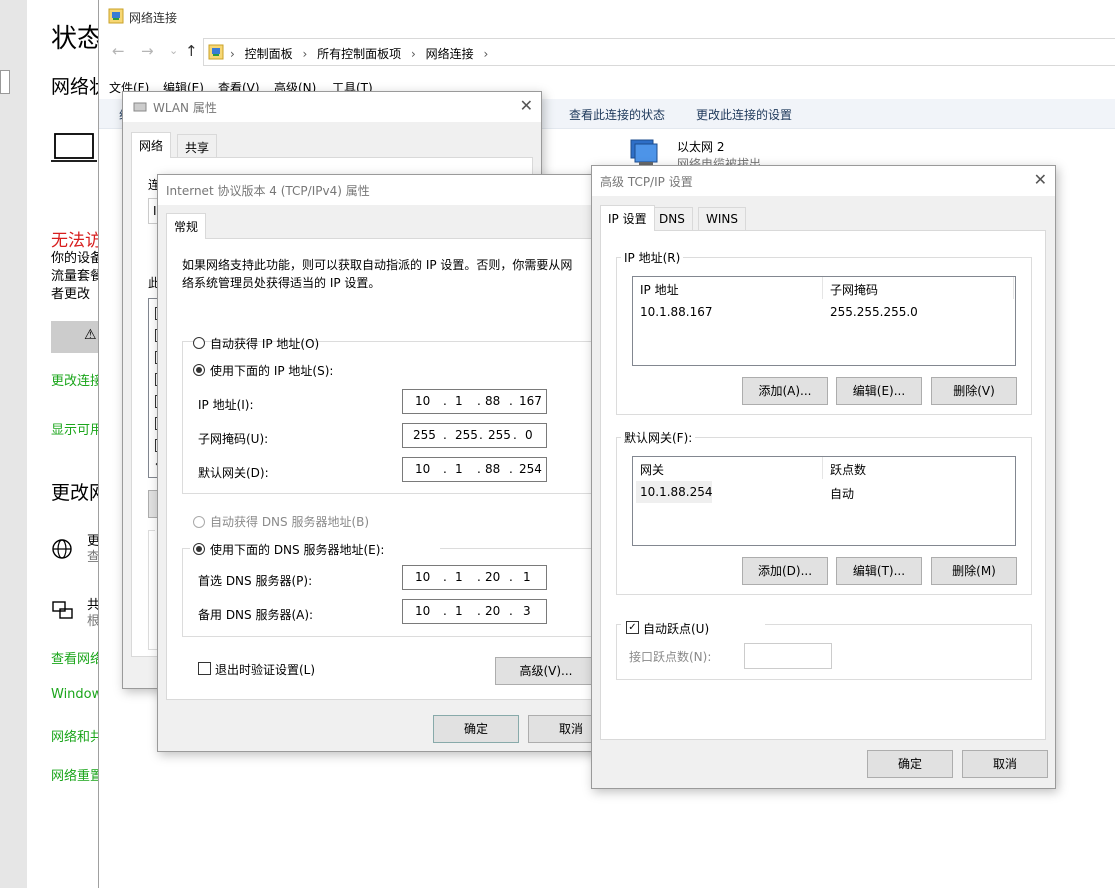 This screenshot has height=888, width=1115. What do you see at coordinates (1005, 764) in the screenshot?
I see `cancel-button: 取消` at bounding box center [1005, 764].